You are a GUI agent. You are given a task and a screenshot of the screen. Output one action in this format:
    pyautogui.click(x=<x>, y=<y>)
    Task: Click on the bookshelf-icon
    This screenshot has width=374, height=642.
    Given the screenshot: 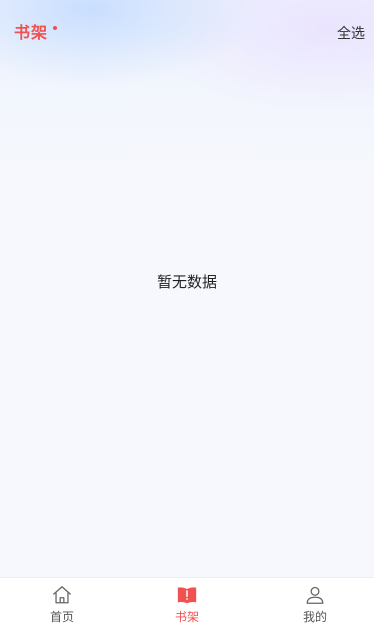 What is the action you would take?
    pyautogui.click(x=187, y=595)
    